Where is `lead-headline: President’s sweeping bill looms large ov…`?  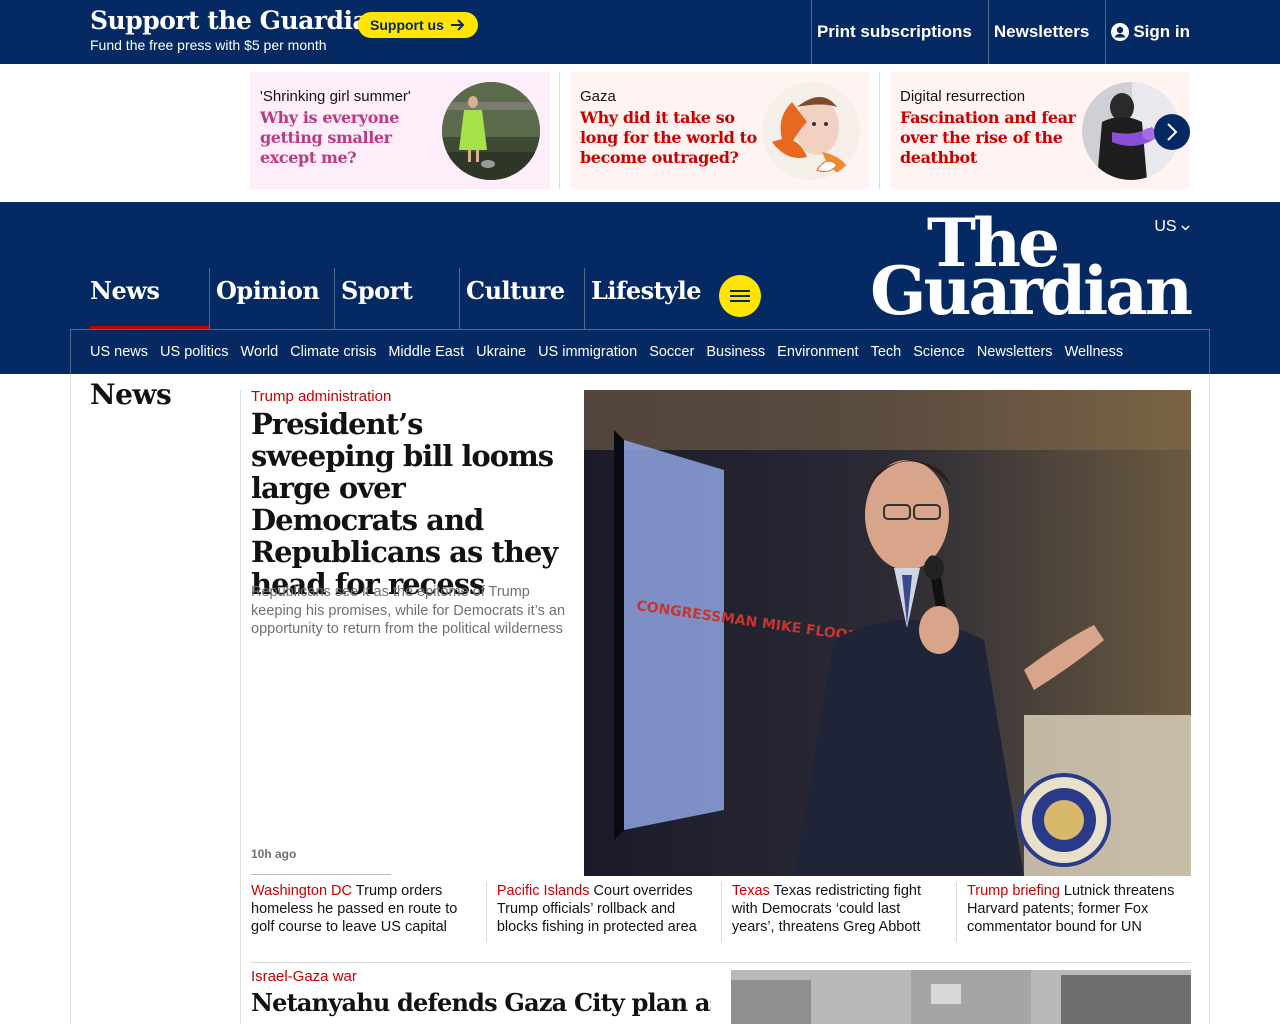
lead-headline: President’s sweeping bill looms large ov… is located at coordinates (411, 504).